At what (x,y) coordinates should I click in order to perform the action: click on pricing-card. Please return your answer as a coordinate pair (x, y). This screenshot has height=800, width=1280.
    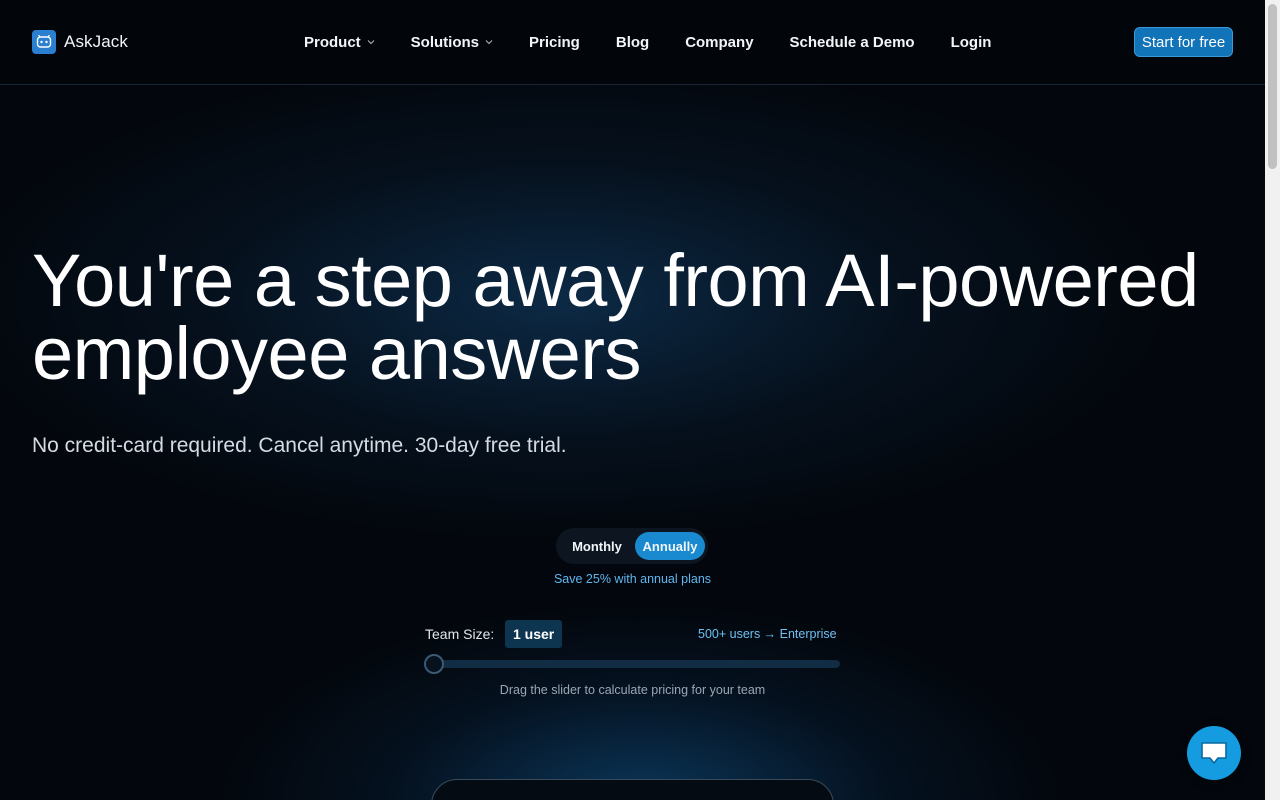
    Looking at the image, I should click on (632, 789).